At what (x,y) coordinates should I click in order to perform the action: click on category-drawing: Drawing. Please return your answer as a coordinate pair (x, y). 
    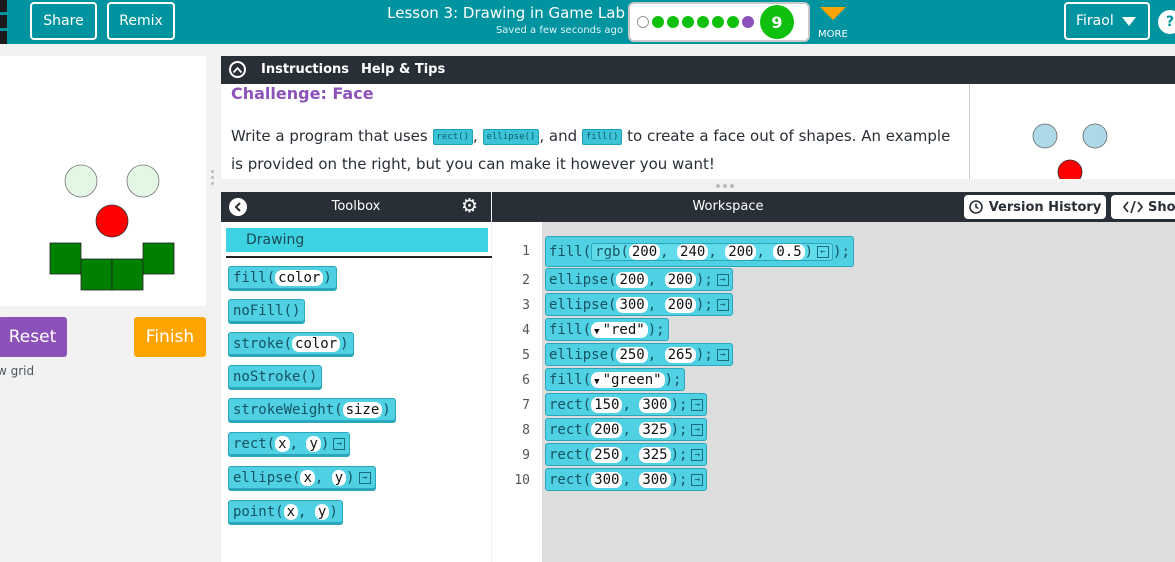
    Looking at the image, I should click on (357, 240).